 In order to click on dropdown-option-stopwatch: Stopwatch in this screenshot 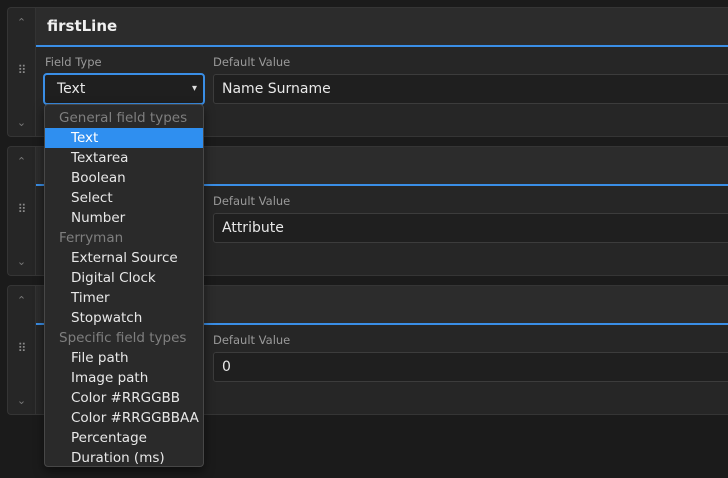, I will do `click(124, 318)`.